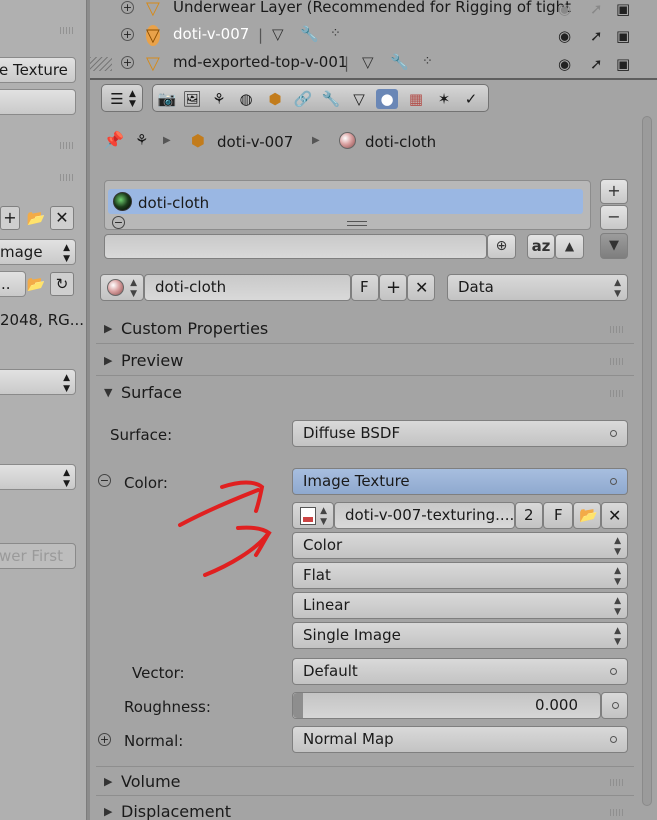 The image size is (657, 820). I want to click on data-tab-icon: ▽, so click(359, 99).